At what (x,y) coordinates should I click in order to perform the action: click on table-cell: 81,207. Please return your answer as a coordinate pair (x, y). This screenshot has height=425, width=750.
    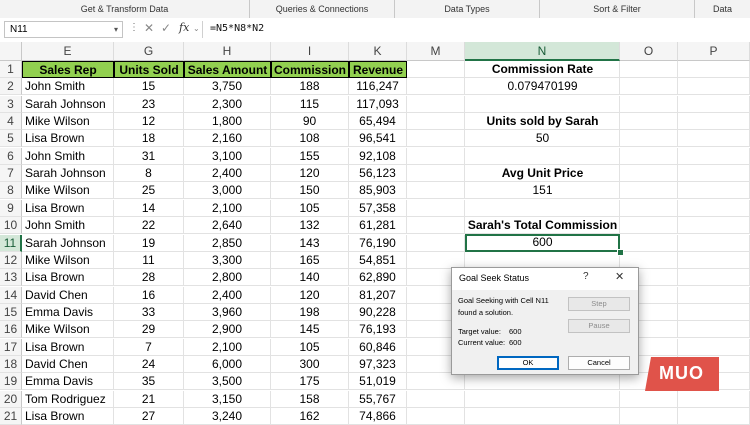
    Looking at the image, I should click on (378, 295).